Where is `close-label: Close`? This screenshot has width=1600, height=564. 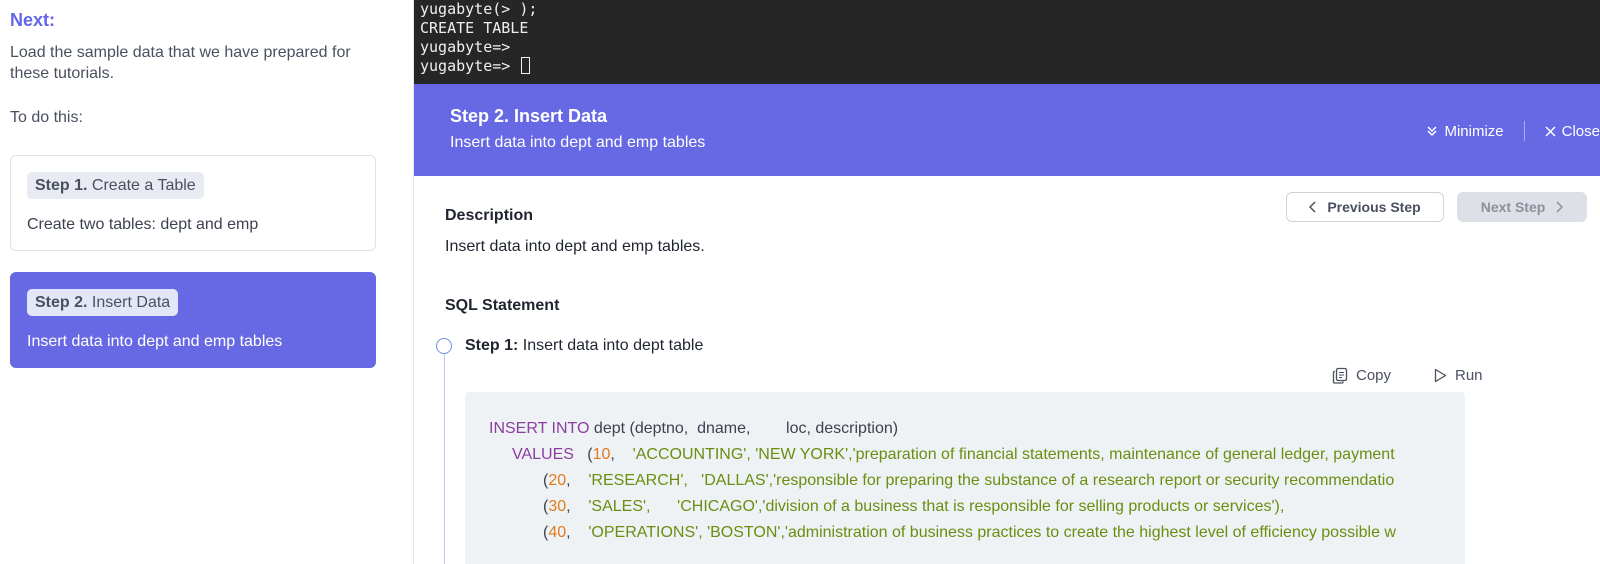 close-label: Close is located at coordinates (1580, 131).